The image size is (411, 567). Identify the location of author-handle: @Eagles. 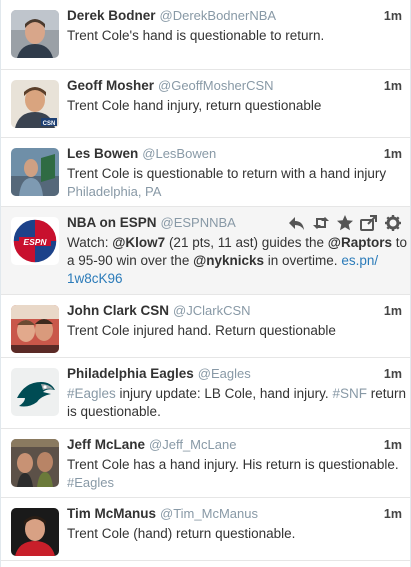
(224, 373).